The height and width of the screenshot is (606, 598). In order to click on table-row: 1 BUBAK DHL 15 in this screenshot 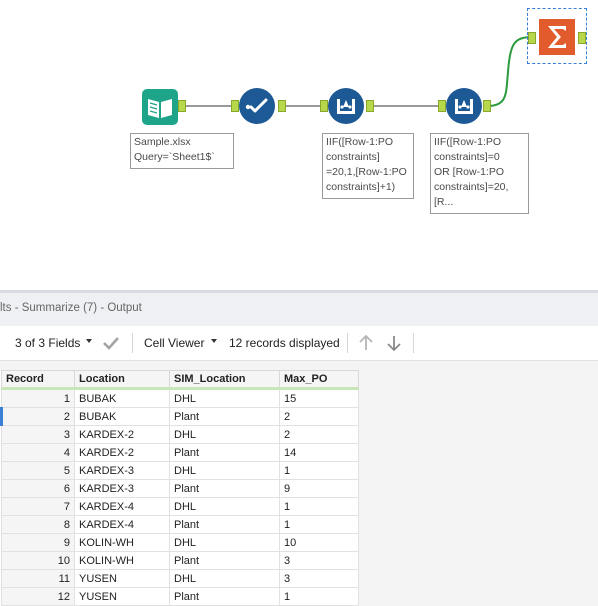, I will do `click(180, 398)`.